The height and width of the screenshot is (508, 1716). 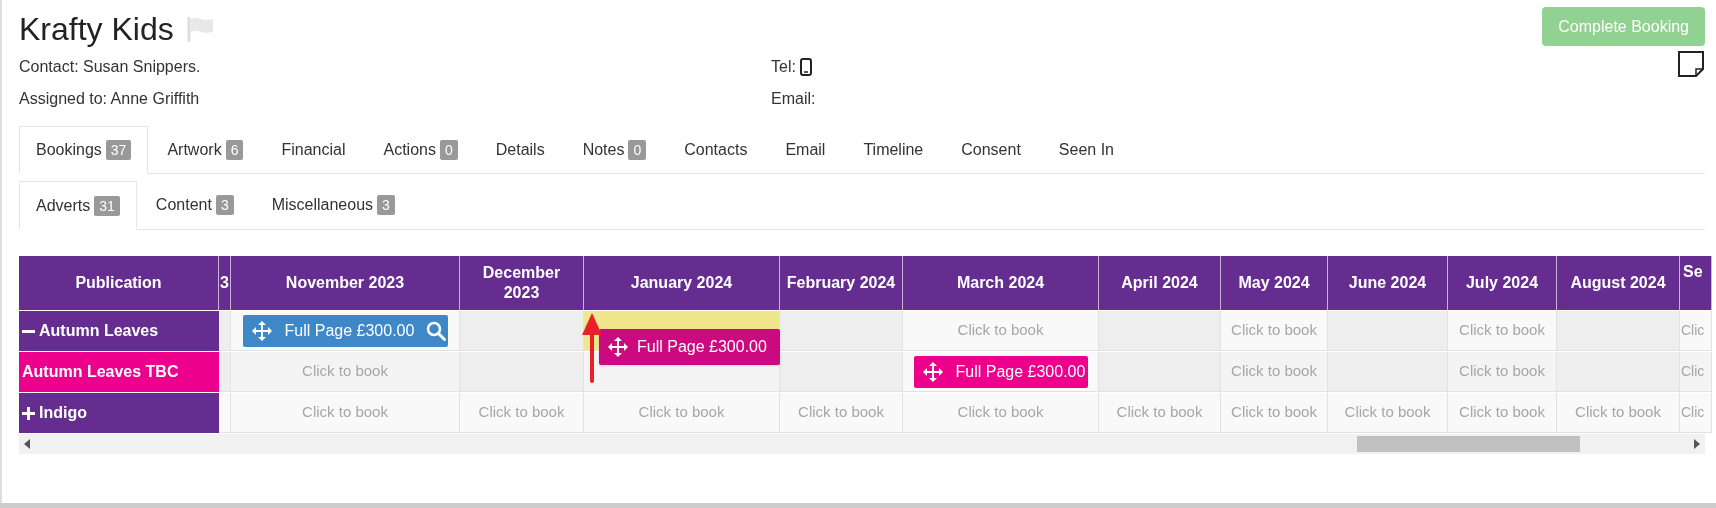 I want to click on tel-label: Tel:, so click(x=783, y=67).